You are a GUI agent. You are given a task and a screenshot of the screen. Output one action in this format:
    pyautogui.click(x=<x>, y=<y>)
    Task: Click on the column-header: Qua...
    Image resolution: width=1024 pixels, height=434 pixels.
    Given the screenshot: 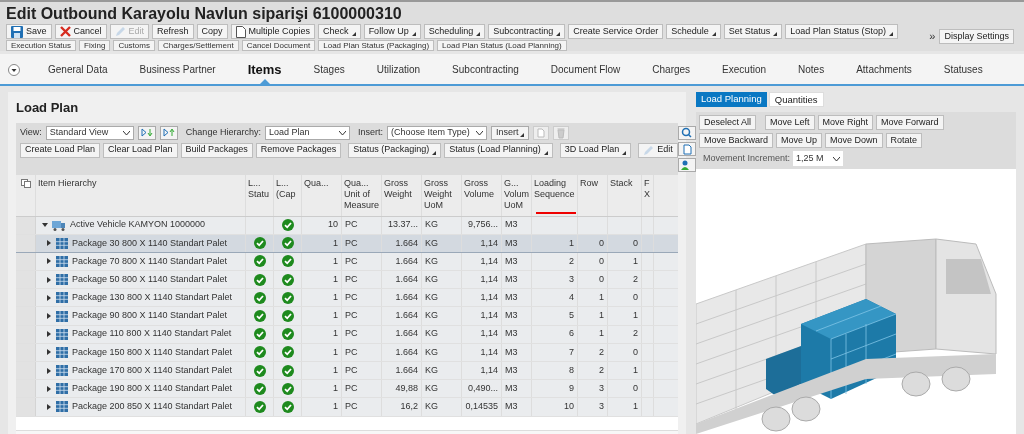 What is the action you would take?
    pyautogui.click(x=321, y=183)
    